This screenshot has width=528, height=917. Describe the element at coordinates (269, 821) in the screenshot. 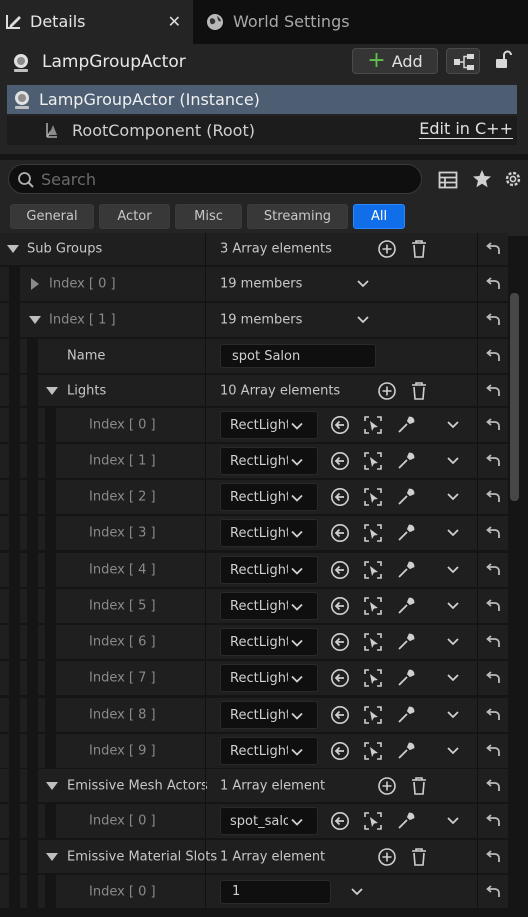

I see `actor-picker: spot_salon` at that location.